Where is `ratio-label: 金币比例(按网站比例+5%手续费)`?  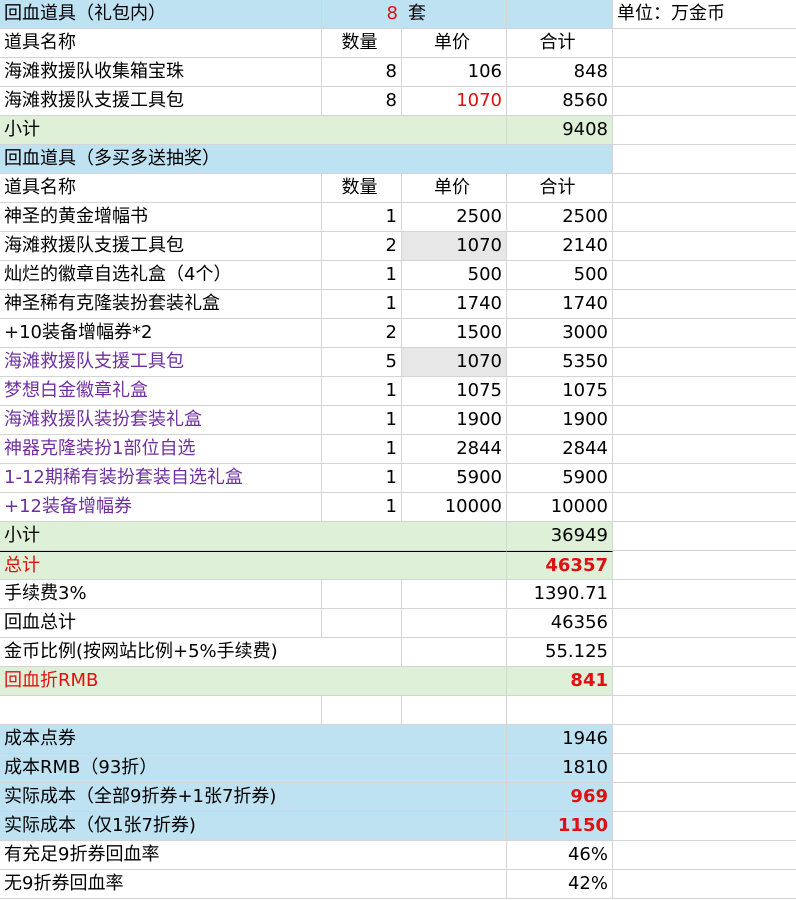
ratio-label: 金币比例(按网站比例+5%手续费) is located at coordinates (201, 652).